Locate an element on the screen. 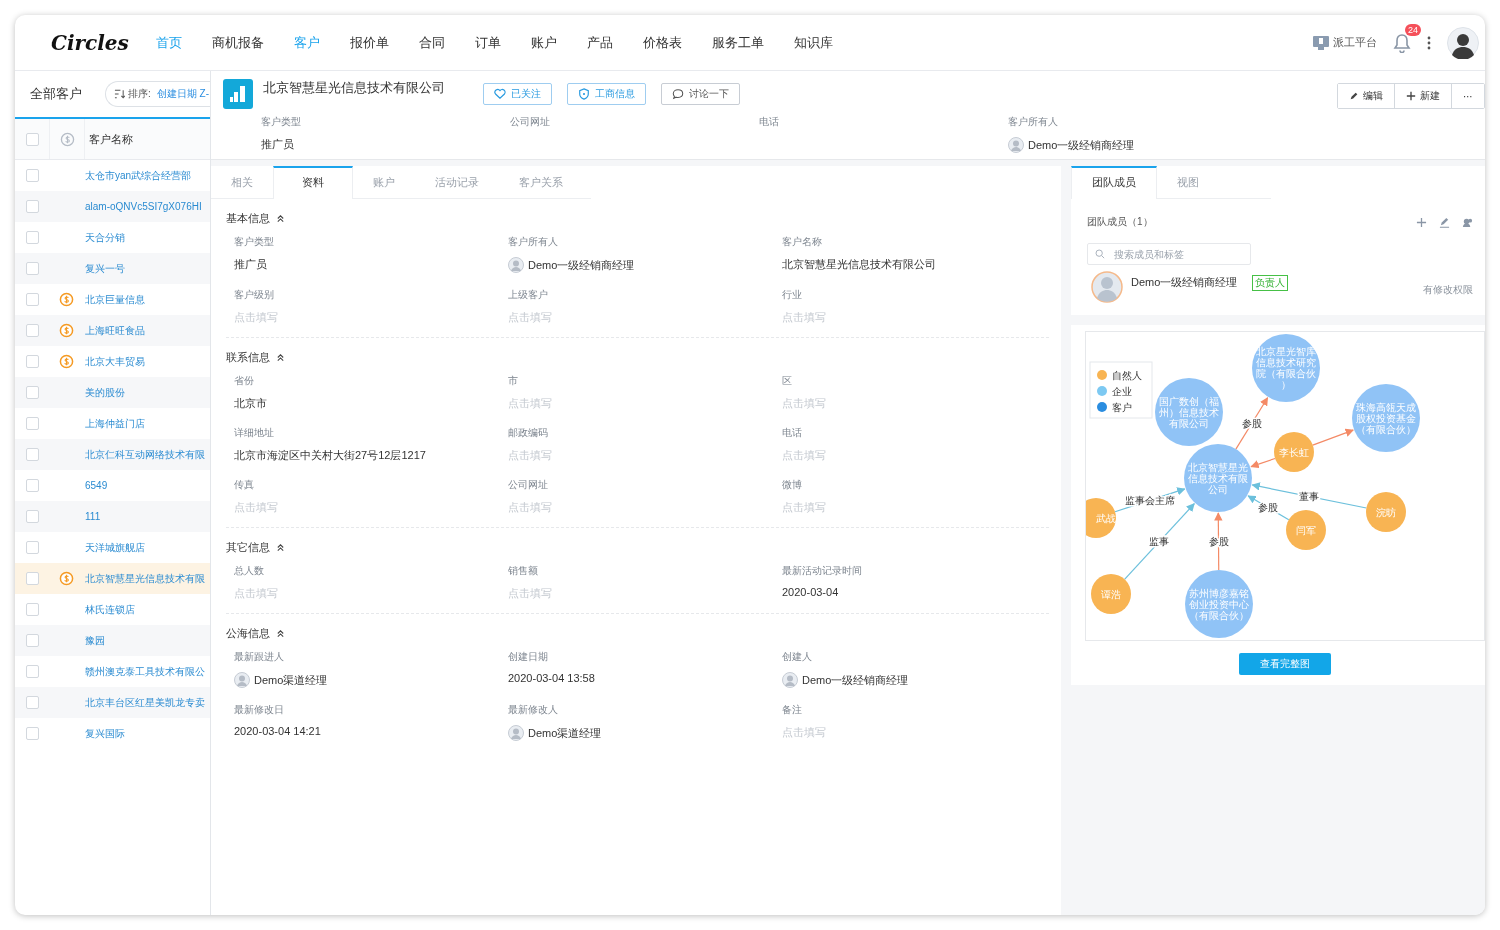 The image size is (1500, 930). list-row: 北京大丰贸易 is located at coordinates (112, 361).